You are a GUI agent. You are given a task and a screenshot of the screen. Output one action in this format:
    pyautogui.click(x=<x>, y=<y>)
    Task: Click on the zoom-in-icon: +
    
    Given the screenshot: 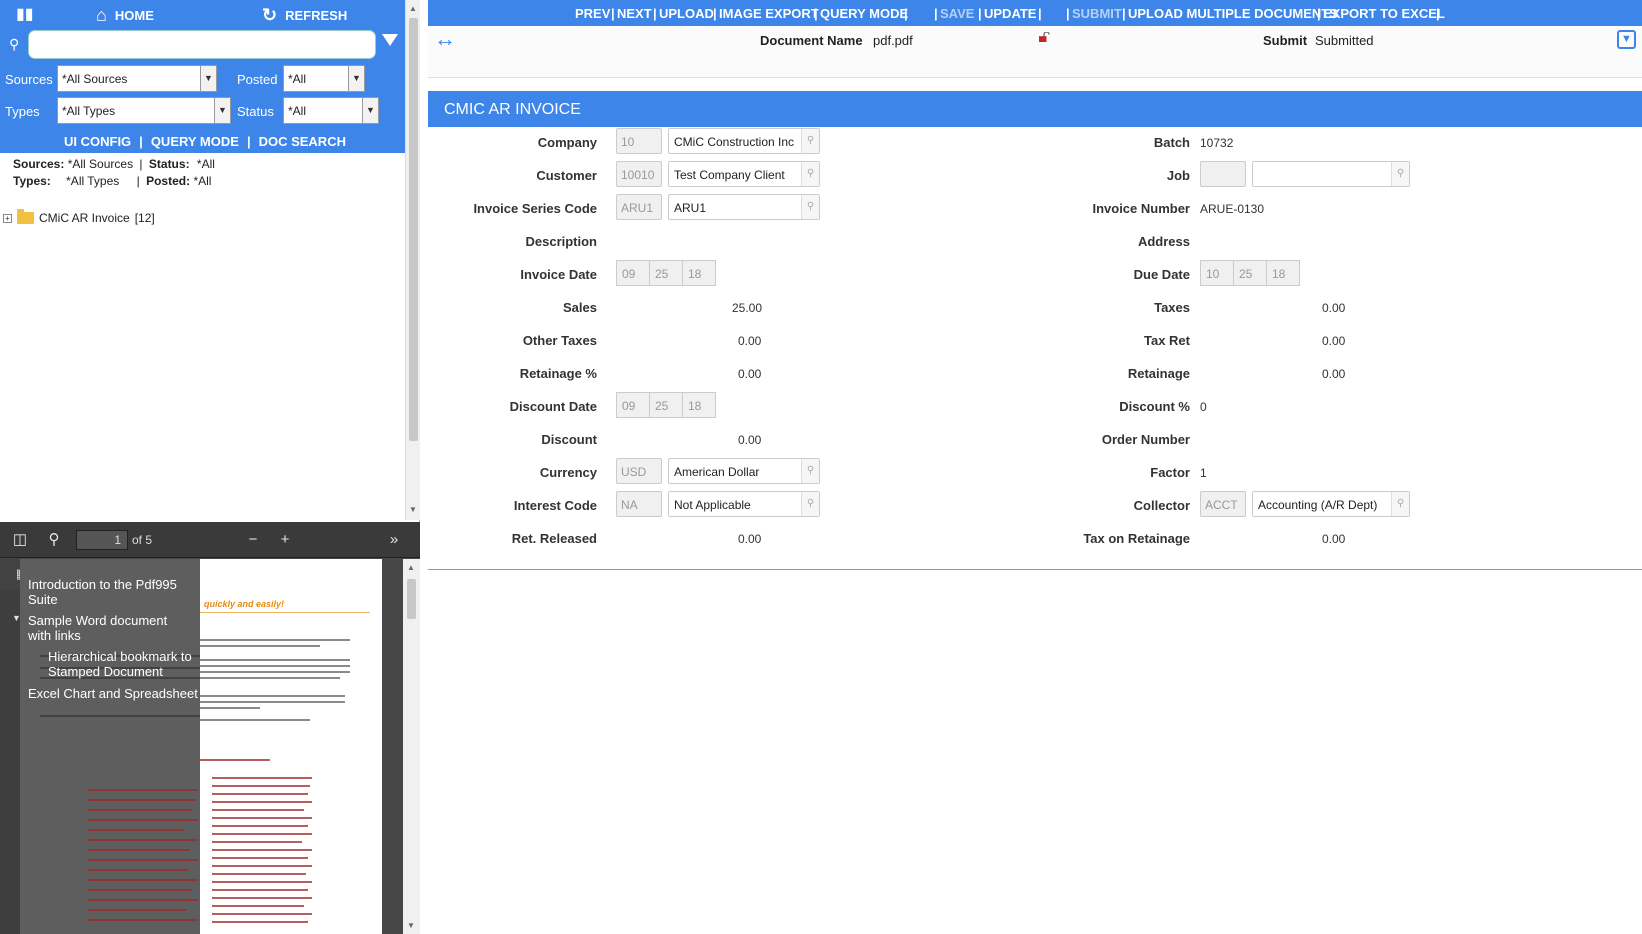 What is the action you would take?
    pyautogui.click(x=285, y=540)
    